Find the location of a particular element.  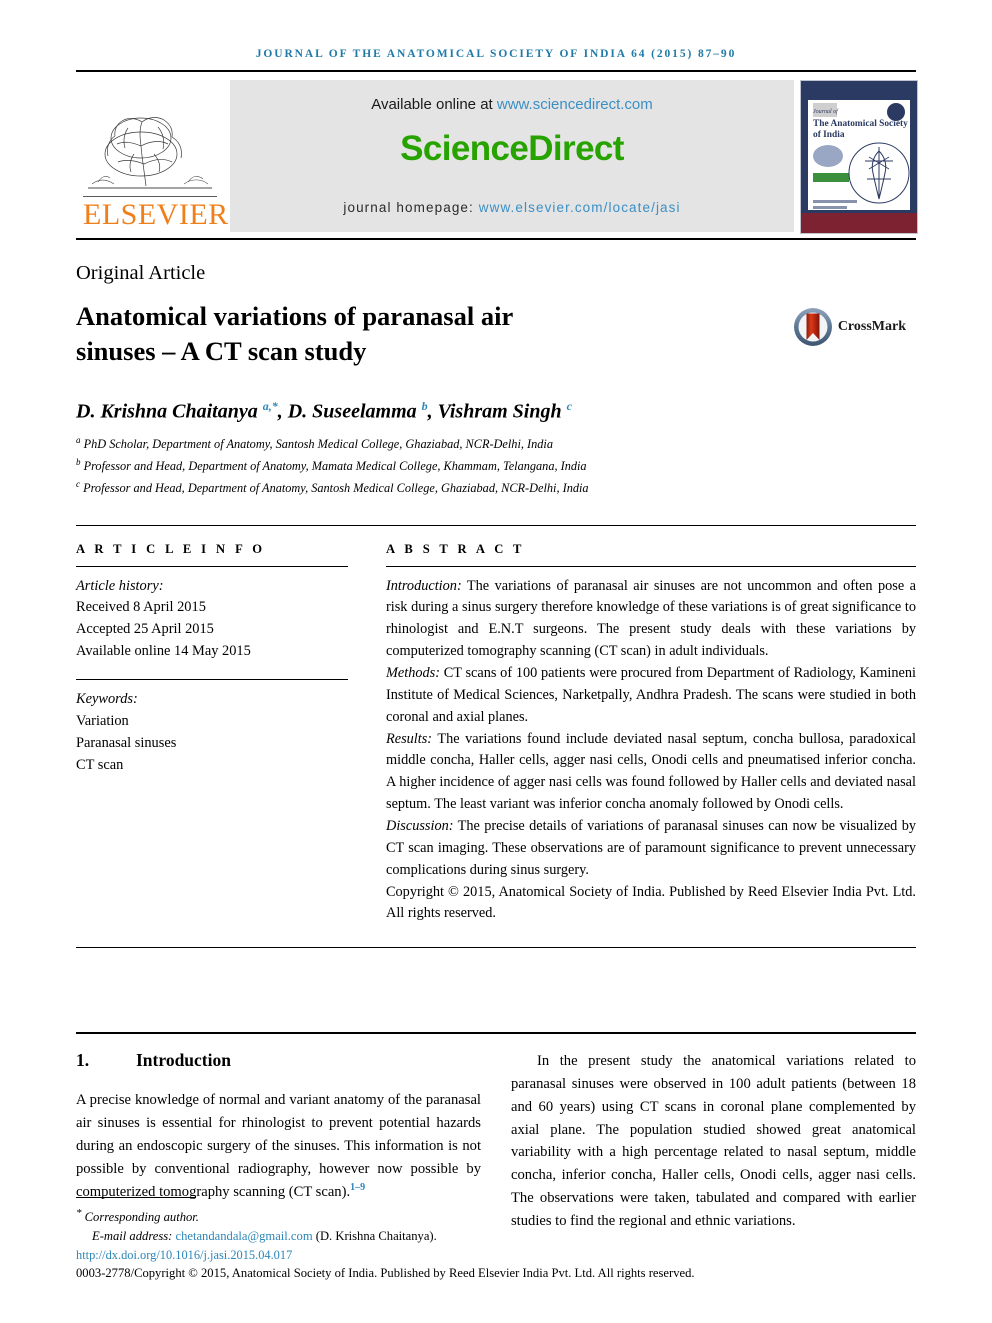

article-available-online-date: Available online 14 May 2015 is located at coordinates (163, 651).